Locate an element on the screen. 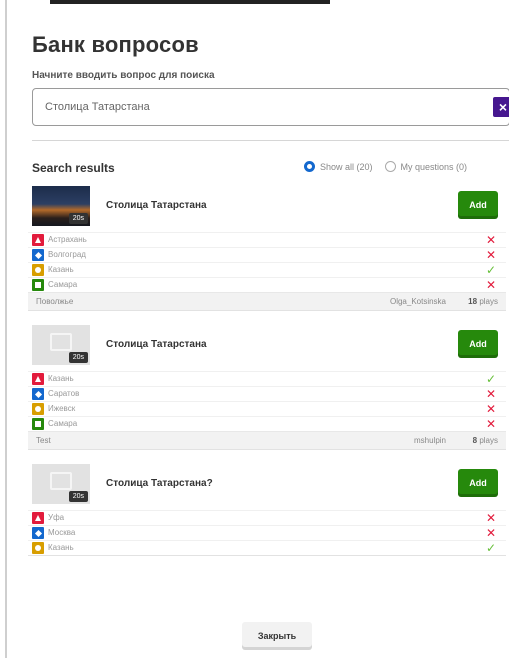 This screenshot has width=509, height=658. filter-show-all: Show all (20) is located at coordinates (338, 166).